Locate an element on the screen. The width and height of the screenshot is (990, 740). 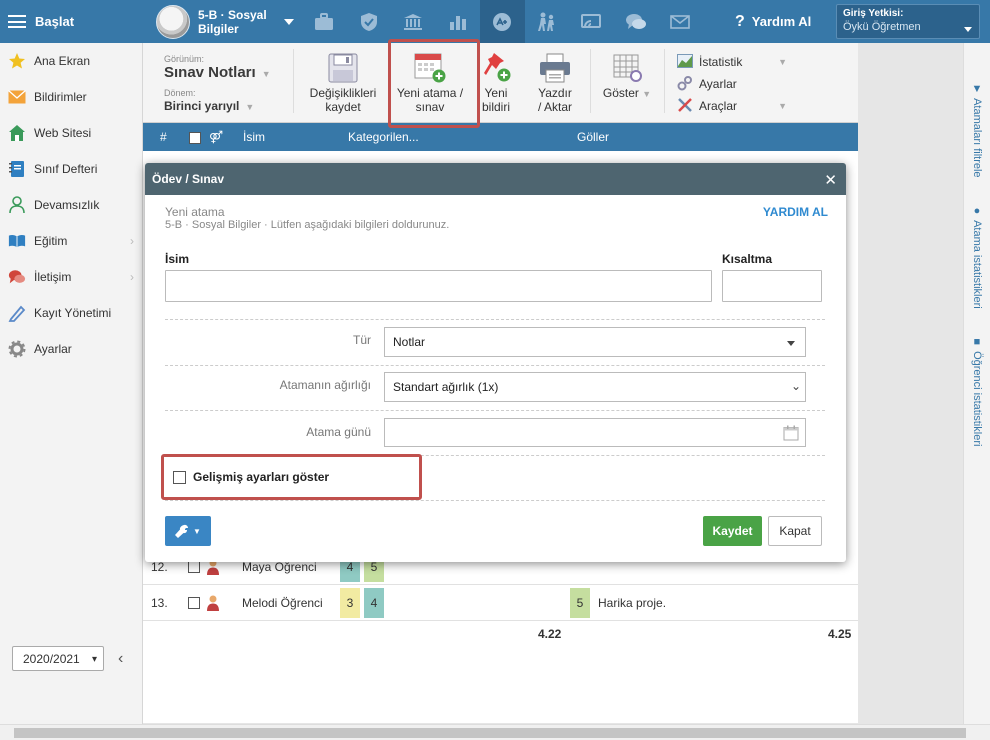
help-link: YARDIM AL is located at coordinates (795, 212).